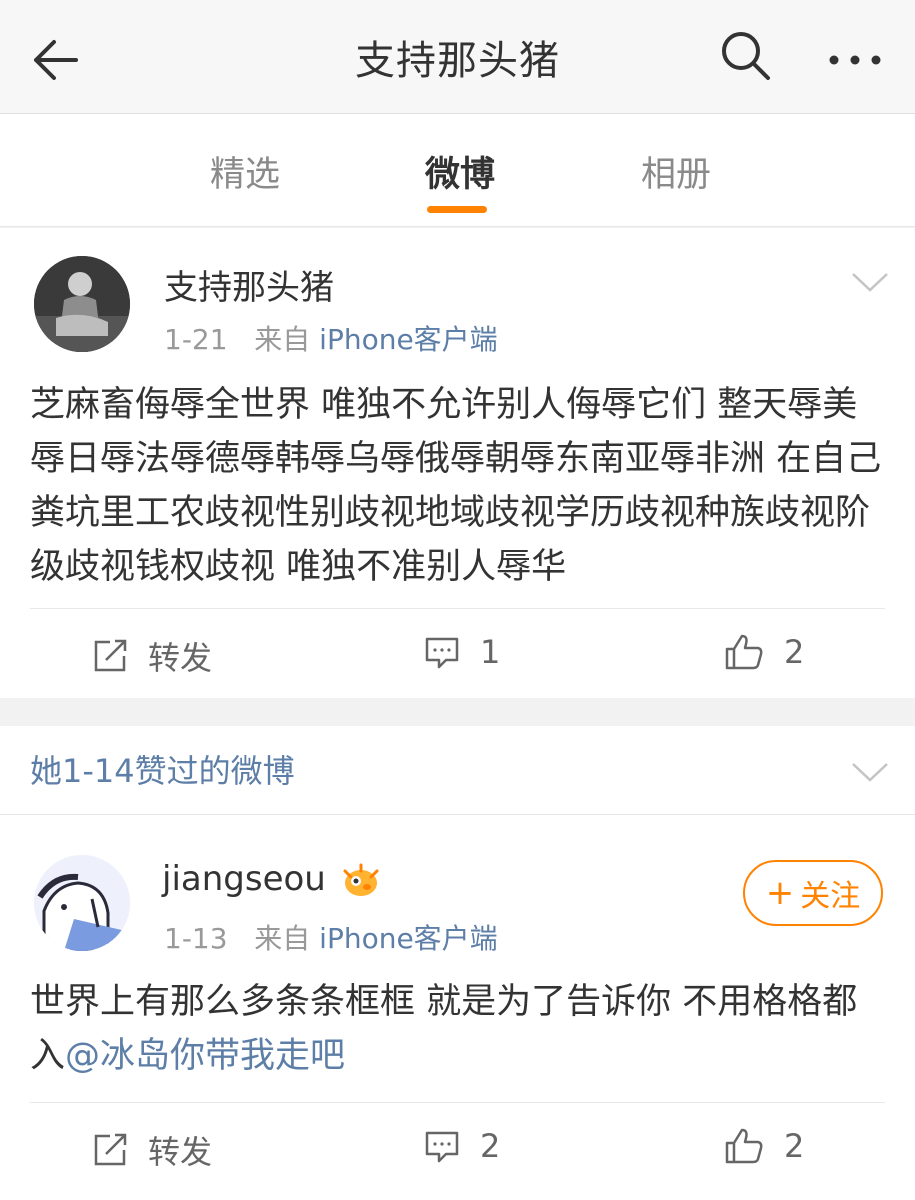 The image size is (915, 1200). What do you see at coordinates (457, 61) in the screenshot?
I see `page-title: 支持那头猪` at bounding box center [457, 61].